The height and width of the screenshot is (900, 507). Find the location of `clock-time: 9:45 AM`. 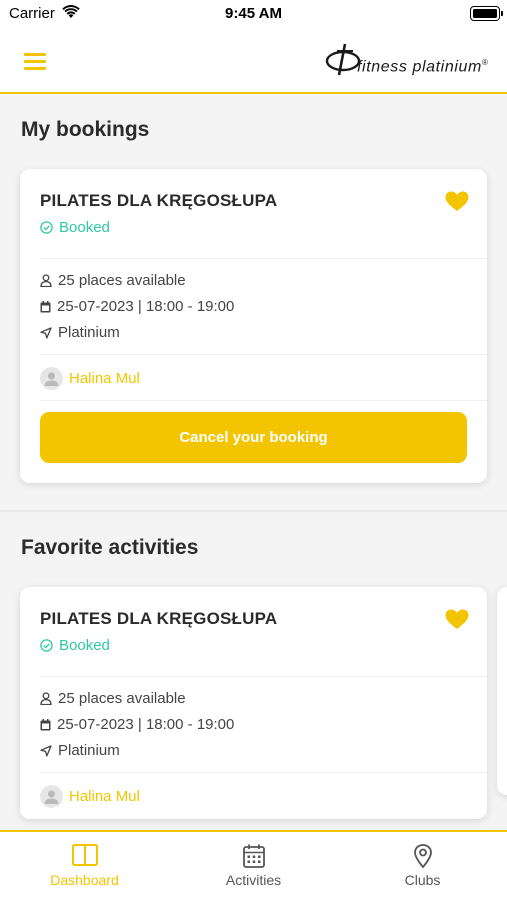

clock-time: 9:45 AM is located at coordinates (253, 13).